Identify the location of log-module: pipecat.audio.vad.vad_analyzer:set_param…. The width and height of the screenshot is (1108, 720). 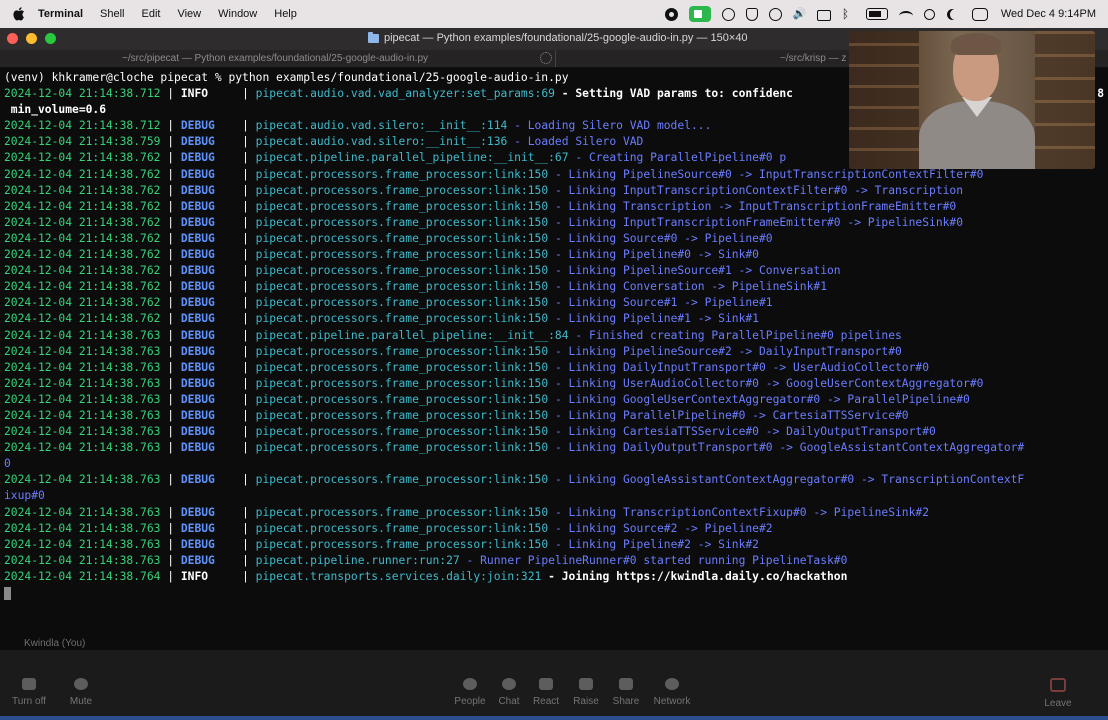
(405, 94).